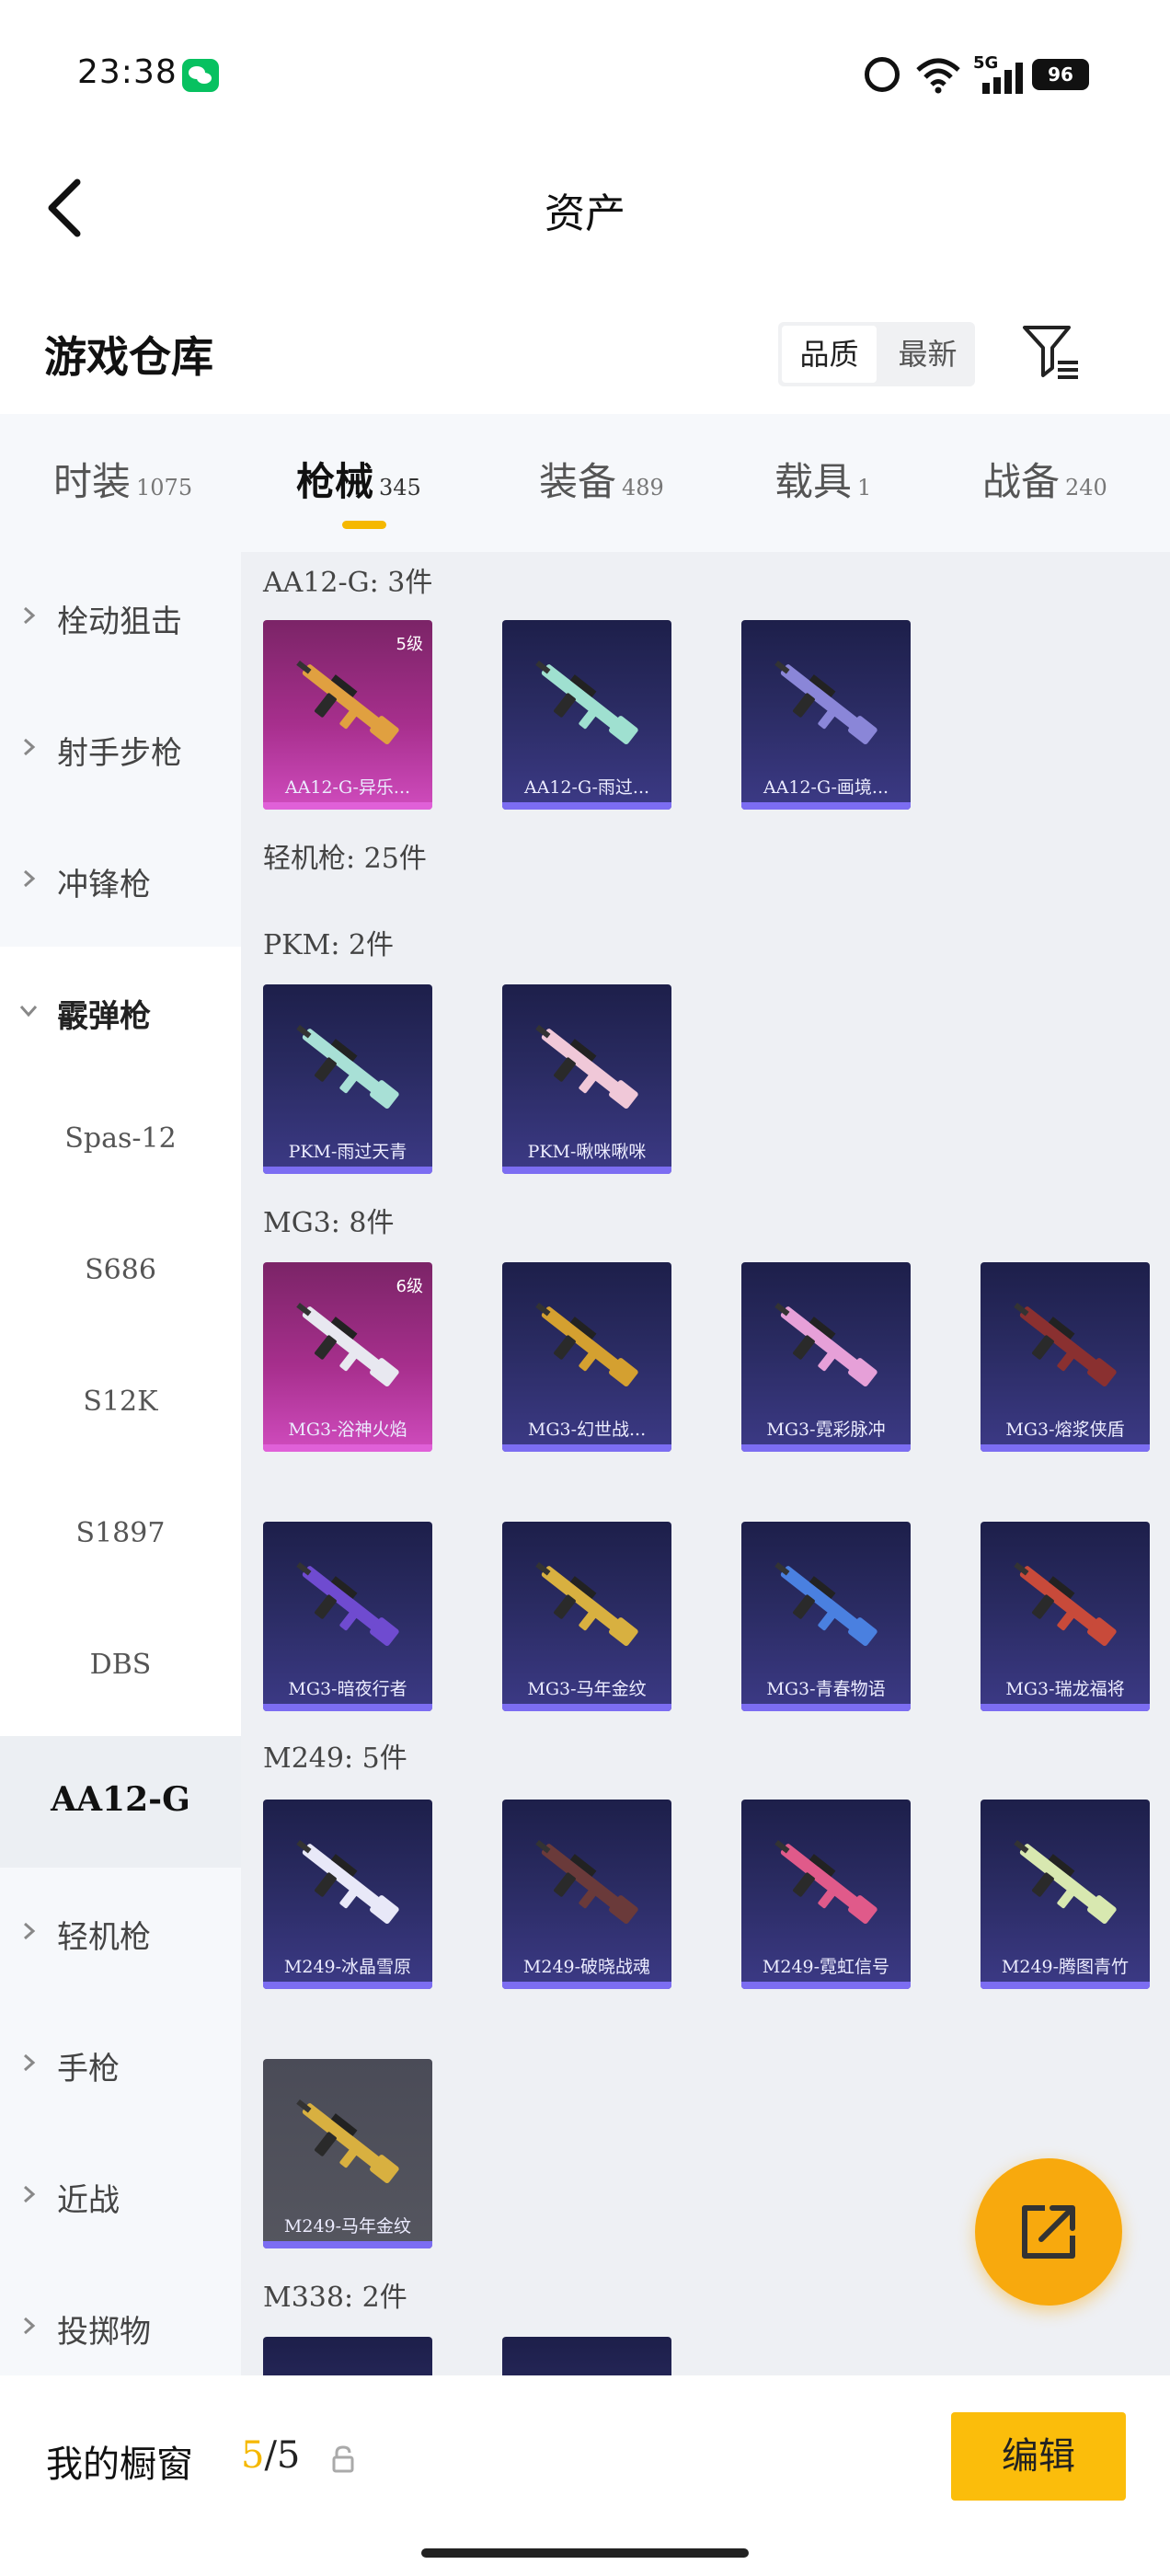 The image size is (1170, 2576). What do you see at coordinates (120, 2328) in the screenshot?
I see `sidebar-item-throwable: 投掷物` at bounding box center [120, 2328].